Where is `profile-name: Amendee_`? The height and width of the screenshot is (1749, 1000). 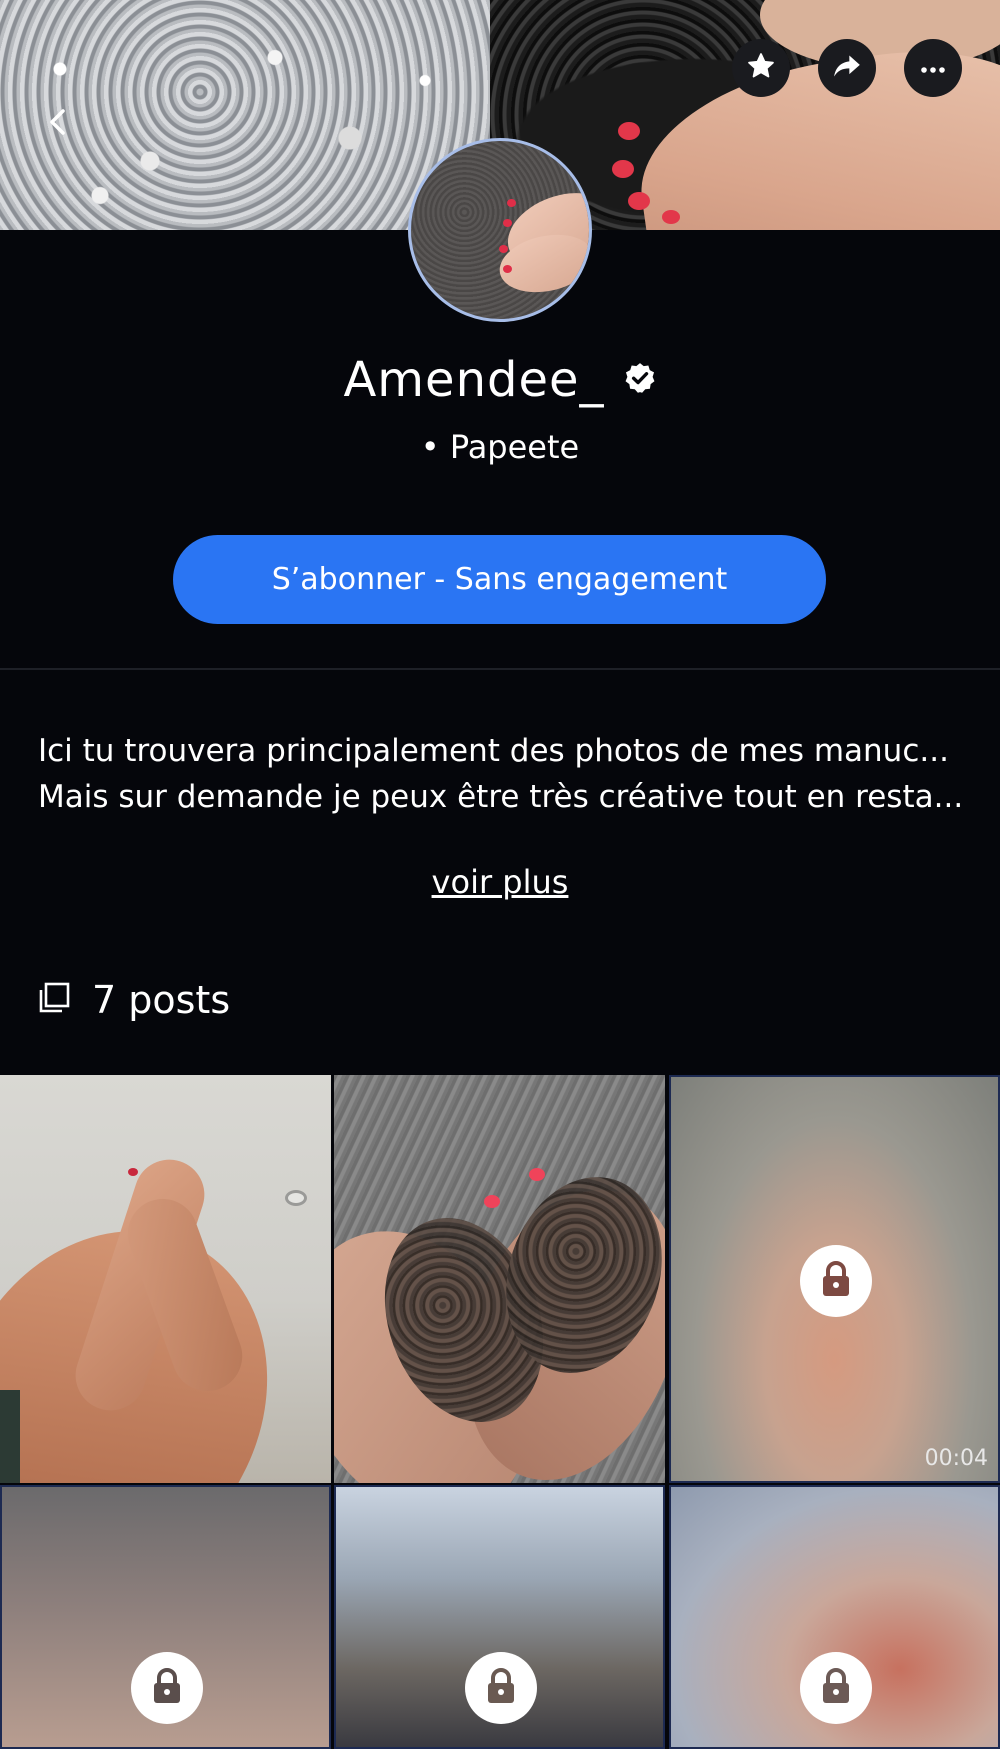 profile-name: Amendee_ is located at coordinates (474, 380).